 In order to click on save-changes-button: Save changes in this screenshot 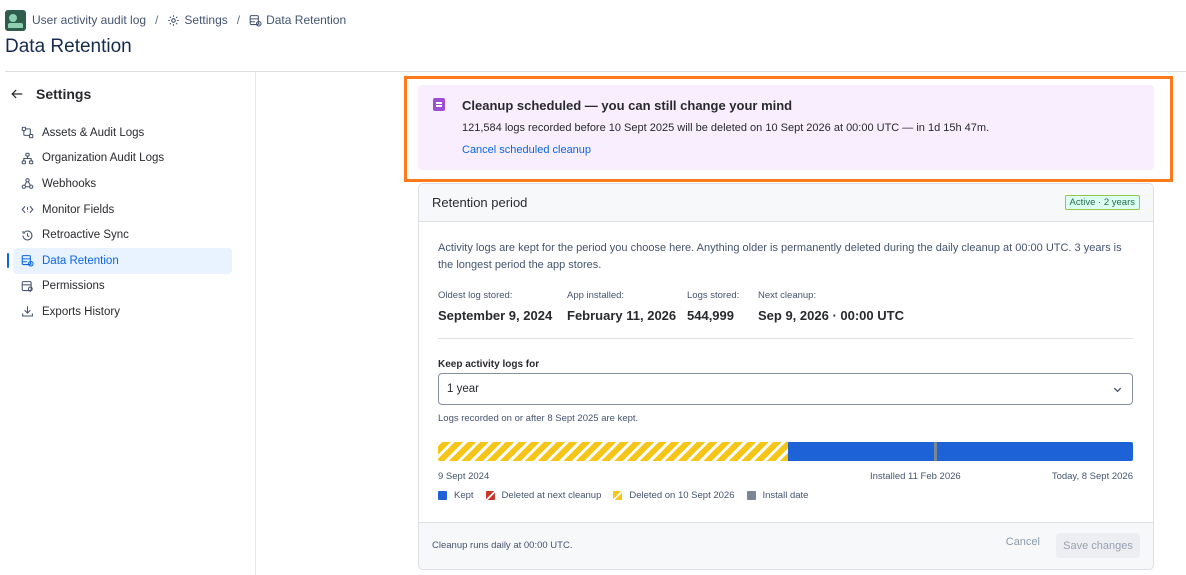, I will do `click(1098, 545)`.